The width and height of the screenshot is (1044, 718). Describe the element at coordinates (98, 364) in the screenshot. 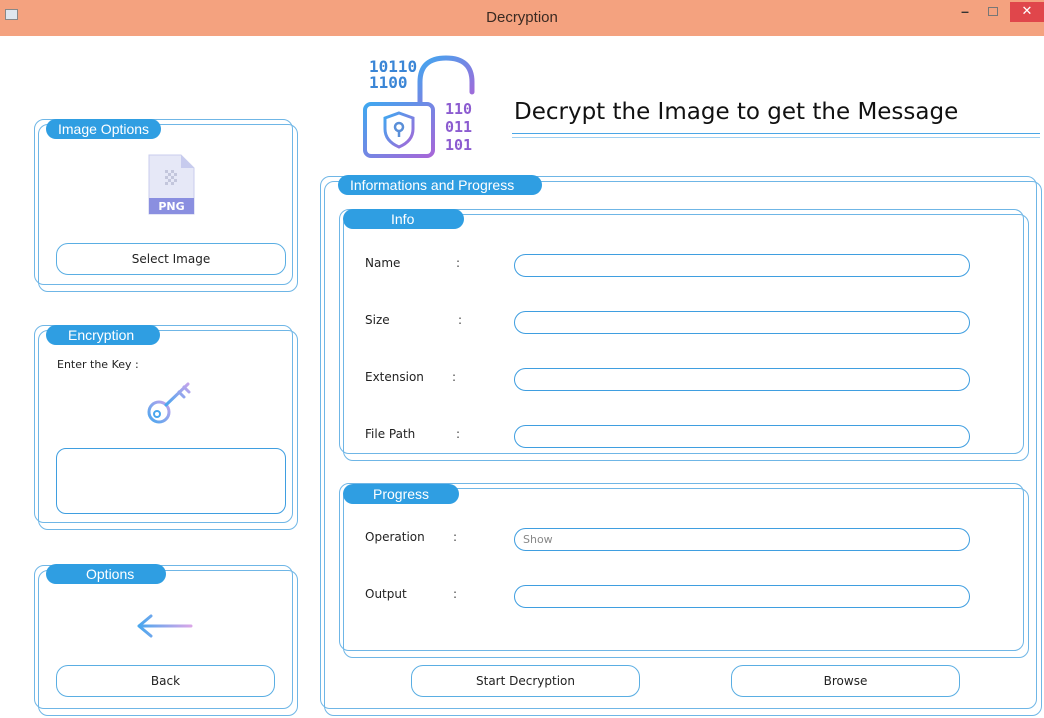

I see `key-label: Enter the Key :` at that location.